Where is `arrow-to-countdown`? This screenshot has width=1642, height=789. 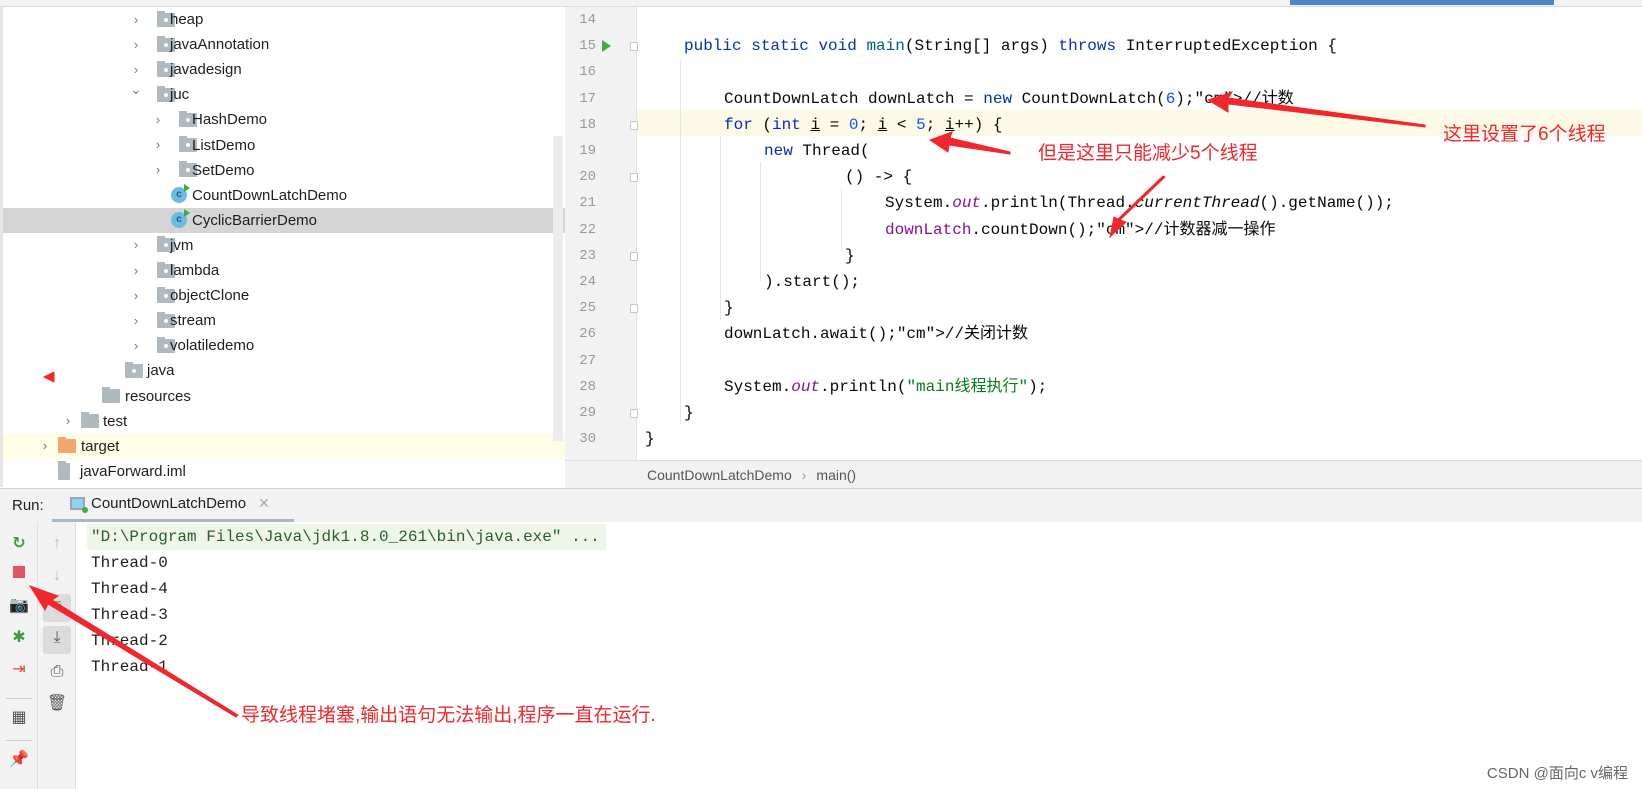
arrow-to-countdown is located at coordinates (1137, 207).